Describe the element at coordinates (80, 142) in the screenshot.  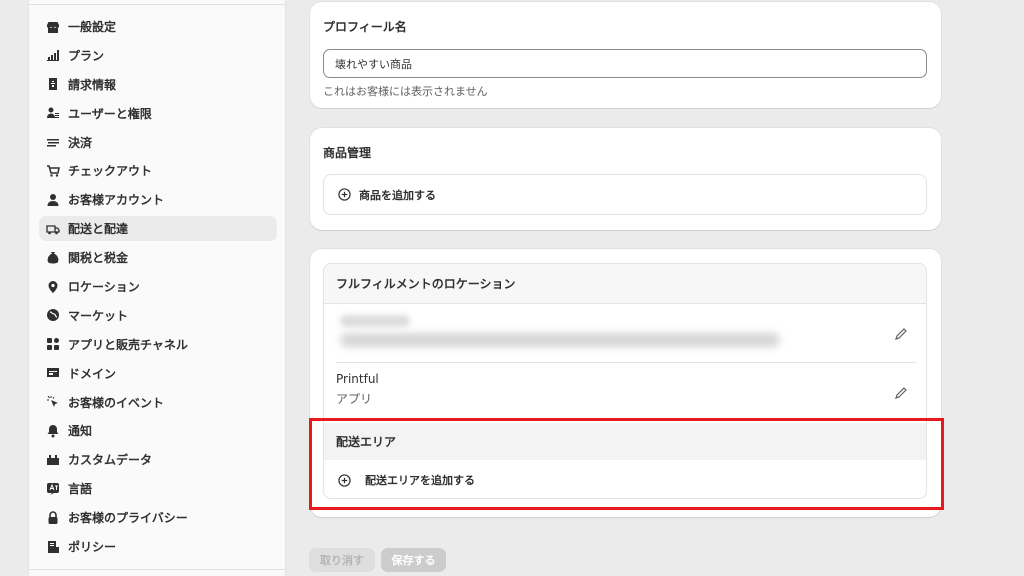
I see `sidebar-item-label: 決済` at that location.